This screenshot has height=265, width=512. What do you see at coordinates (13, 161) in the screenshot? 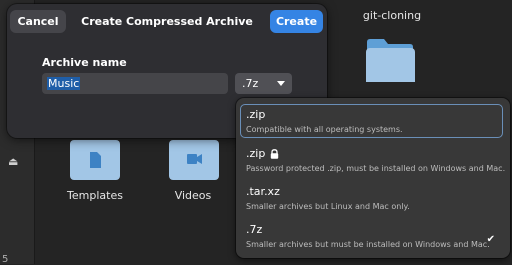
I see `eject-icon: ⏏` at bounding box center [13, 161].